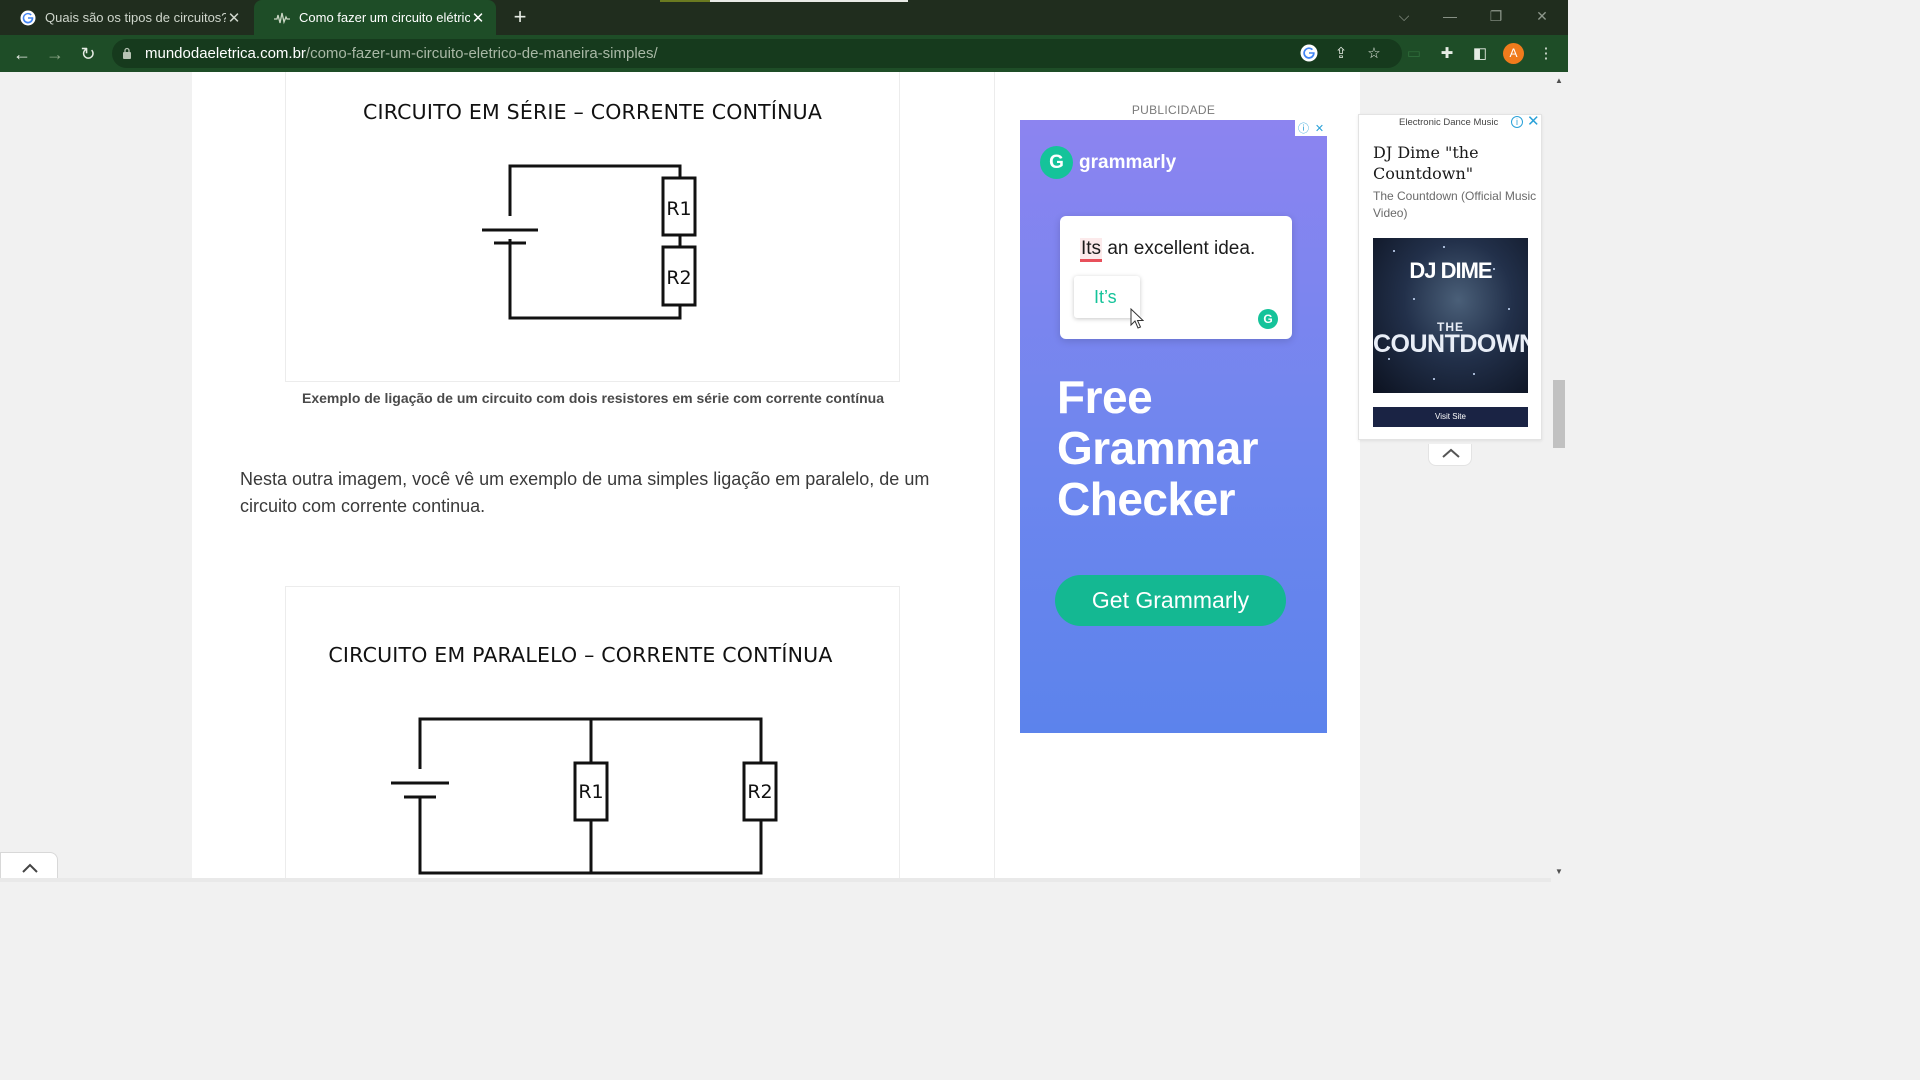 This screenshot has height=1080, width=1920. I want to click on scroll-down-arrow-icon: ▼, so click(1559, 871).